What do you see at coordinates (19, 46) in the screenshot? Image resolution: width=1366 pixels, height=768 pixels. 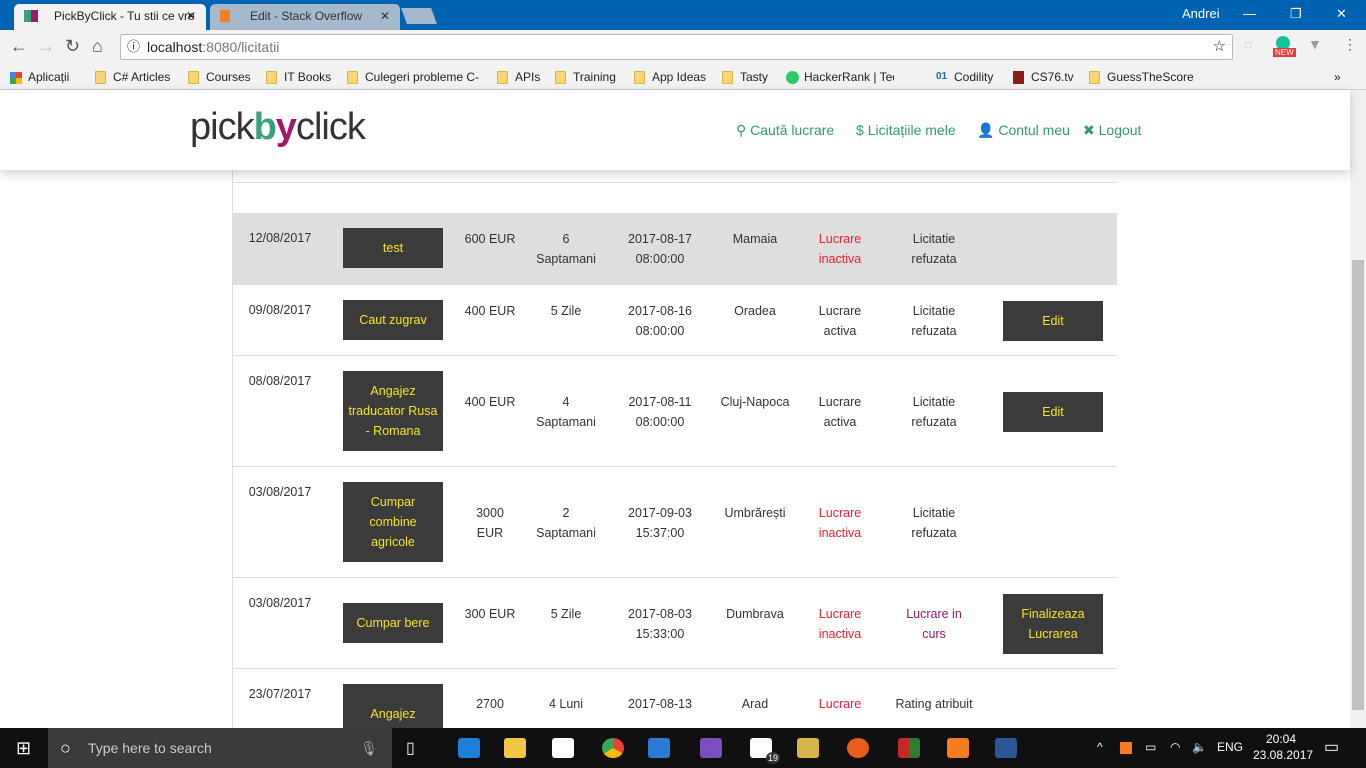 I see `back-icon: ←` at bounding box center [19, 46].